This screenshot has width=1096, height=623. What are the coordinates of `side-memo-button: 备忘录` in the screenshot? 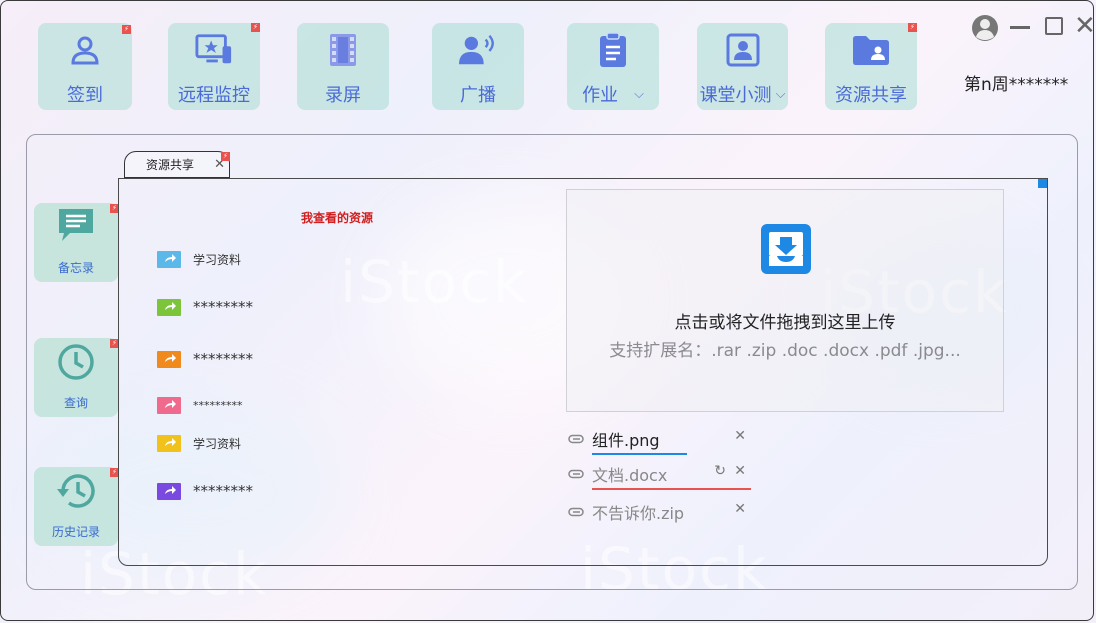 It's located at (76, 242).